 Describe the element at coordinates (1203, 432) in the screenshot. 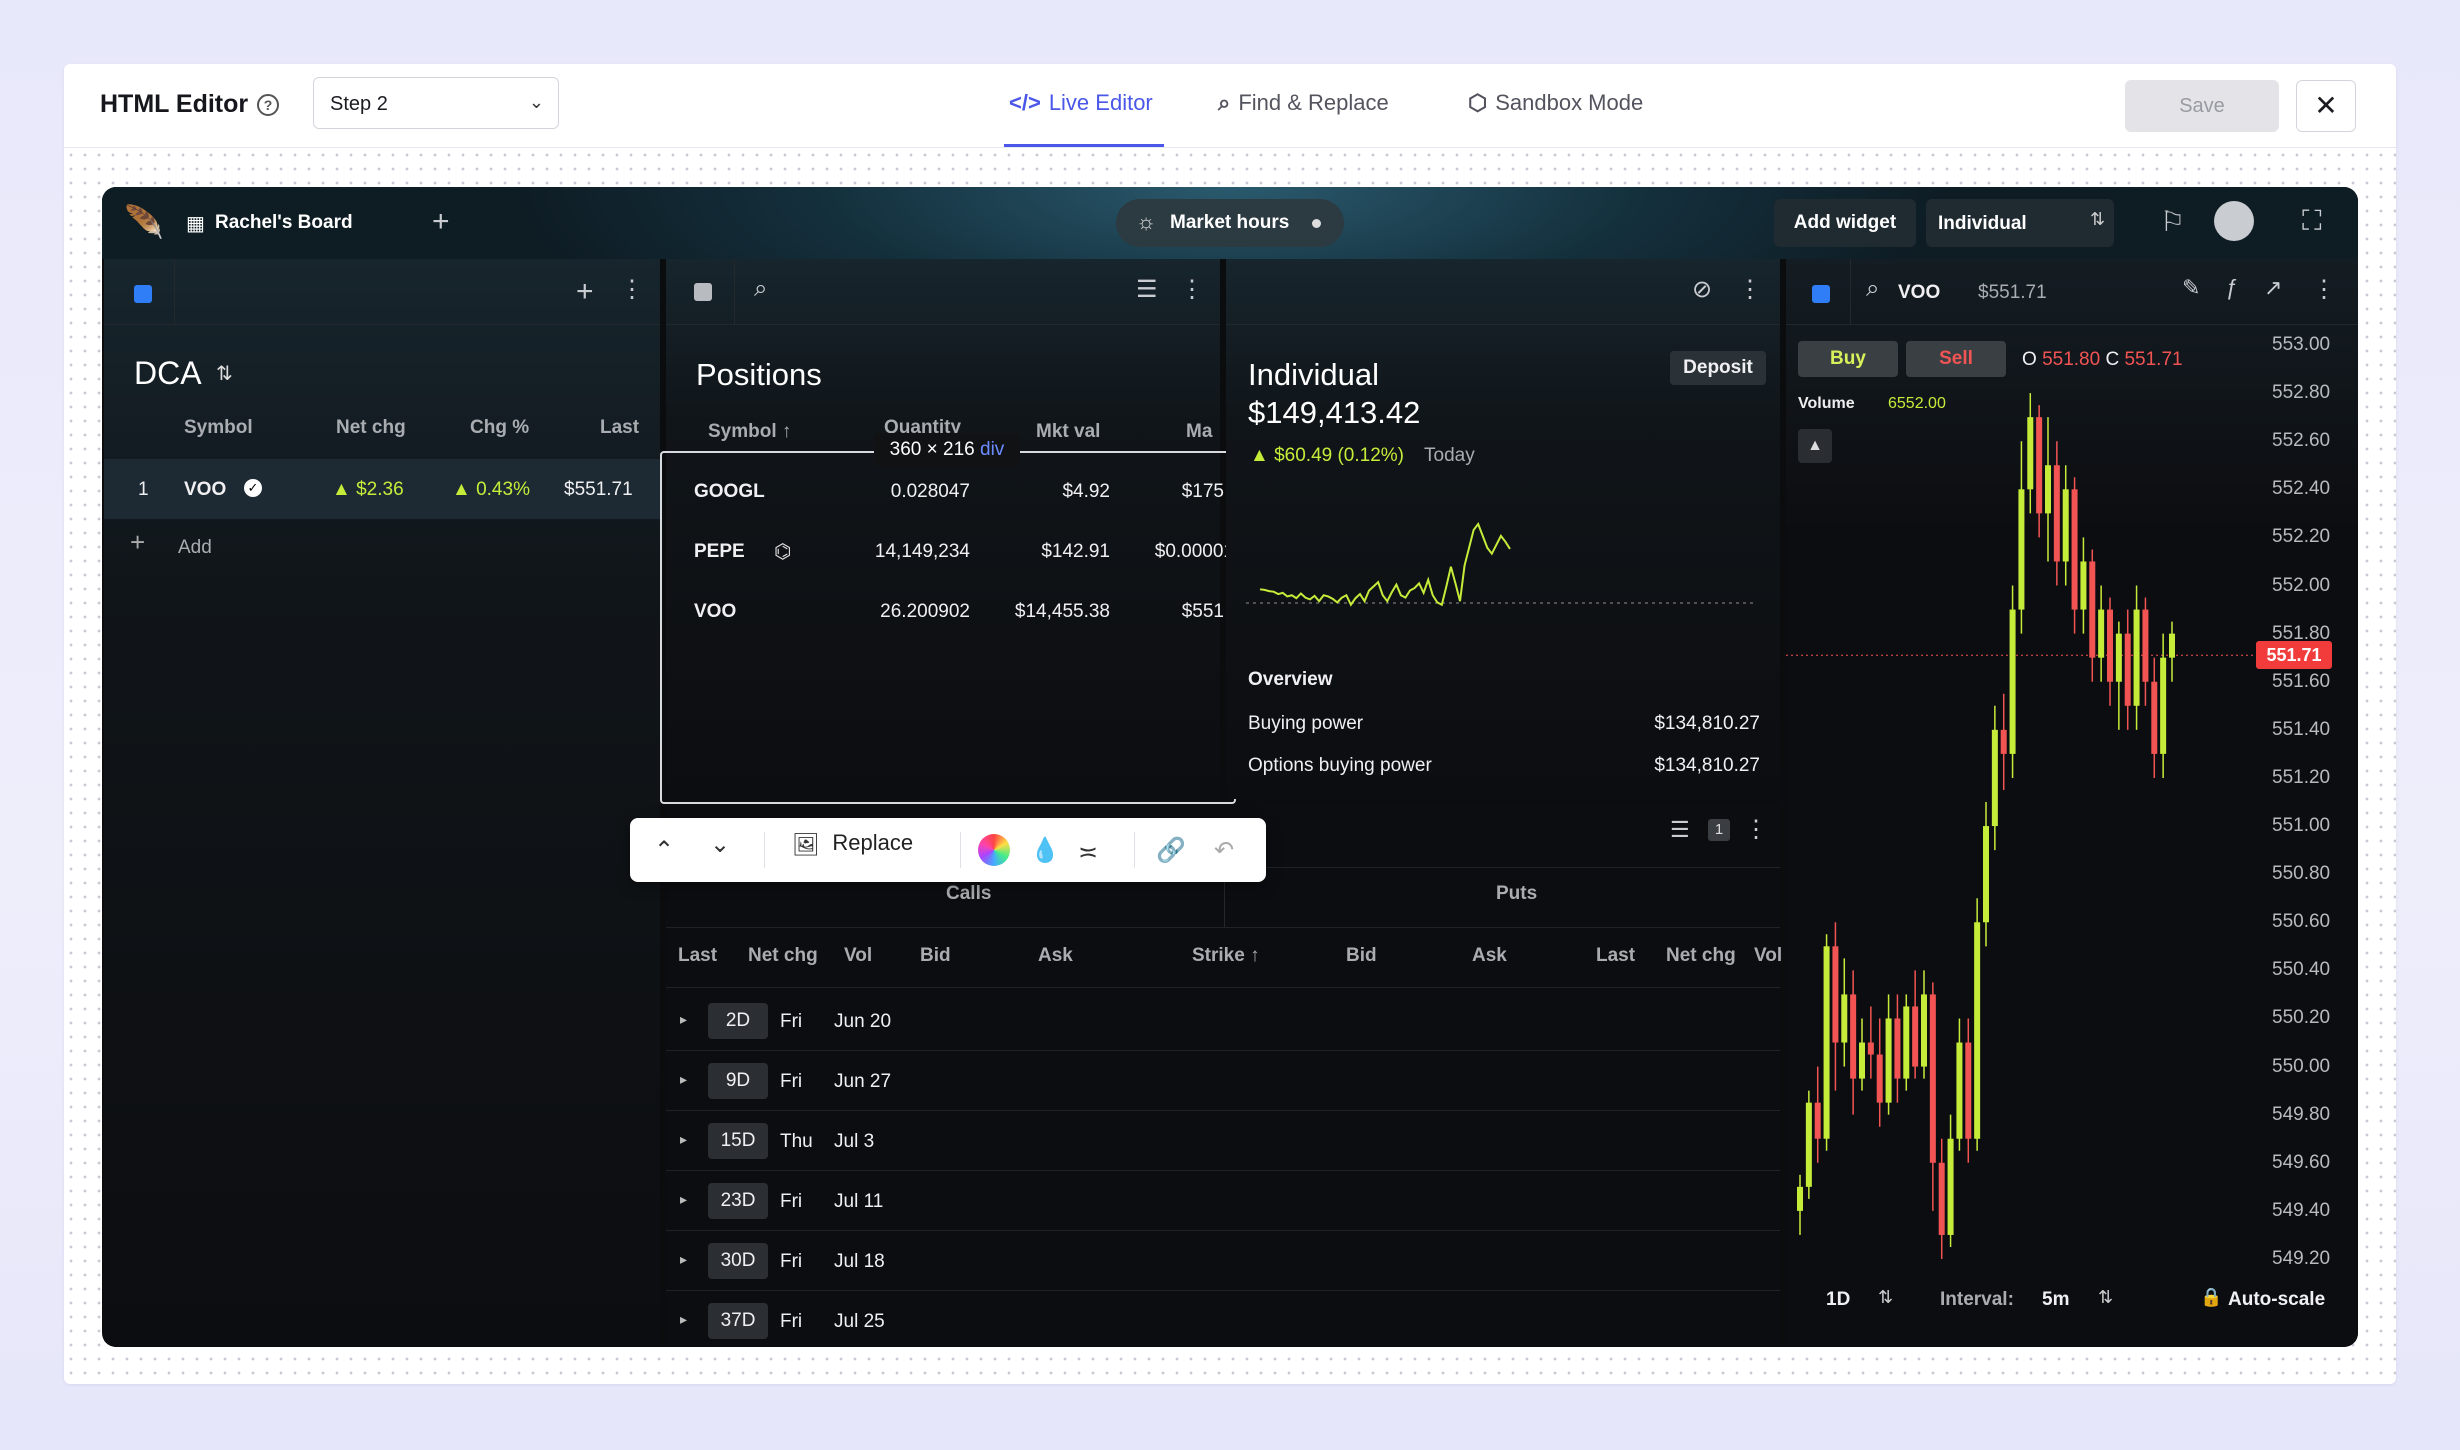

I see `column-header-mark: Ma` at that location.